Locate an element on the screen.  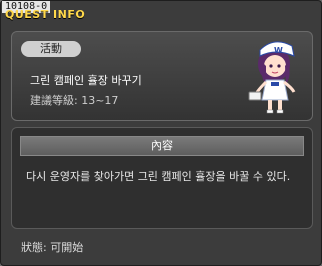
nurse-npc-icon: W is located at coordinates (272, 77).